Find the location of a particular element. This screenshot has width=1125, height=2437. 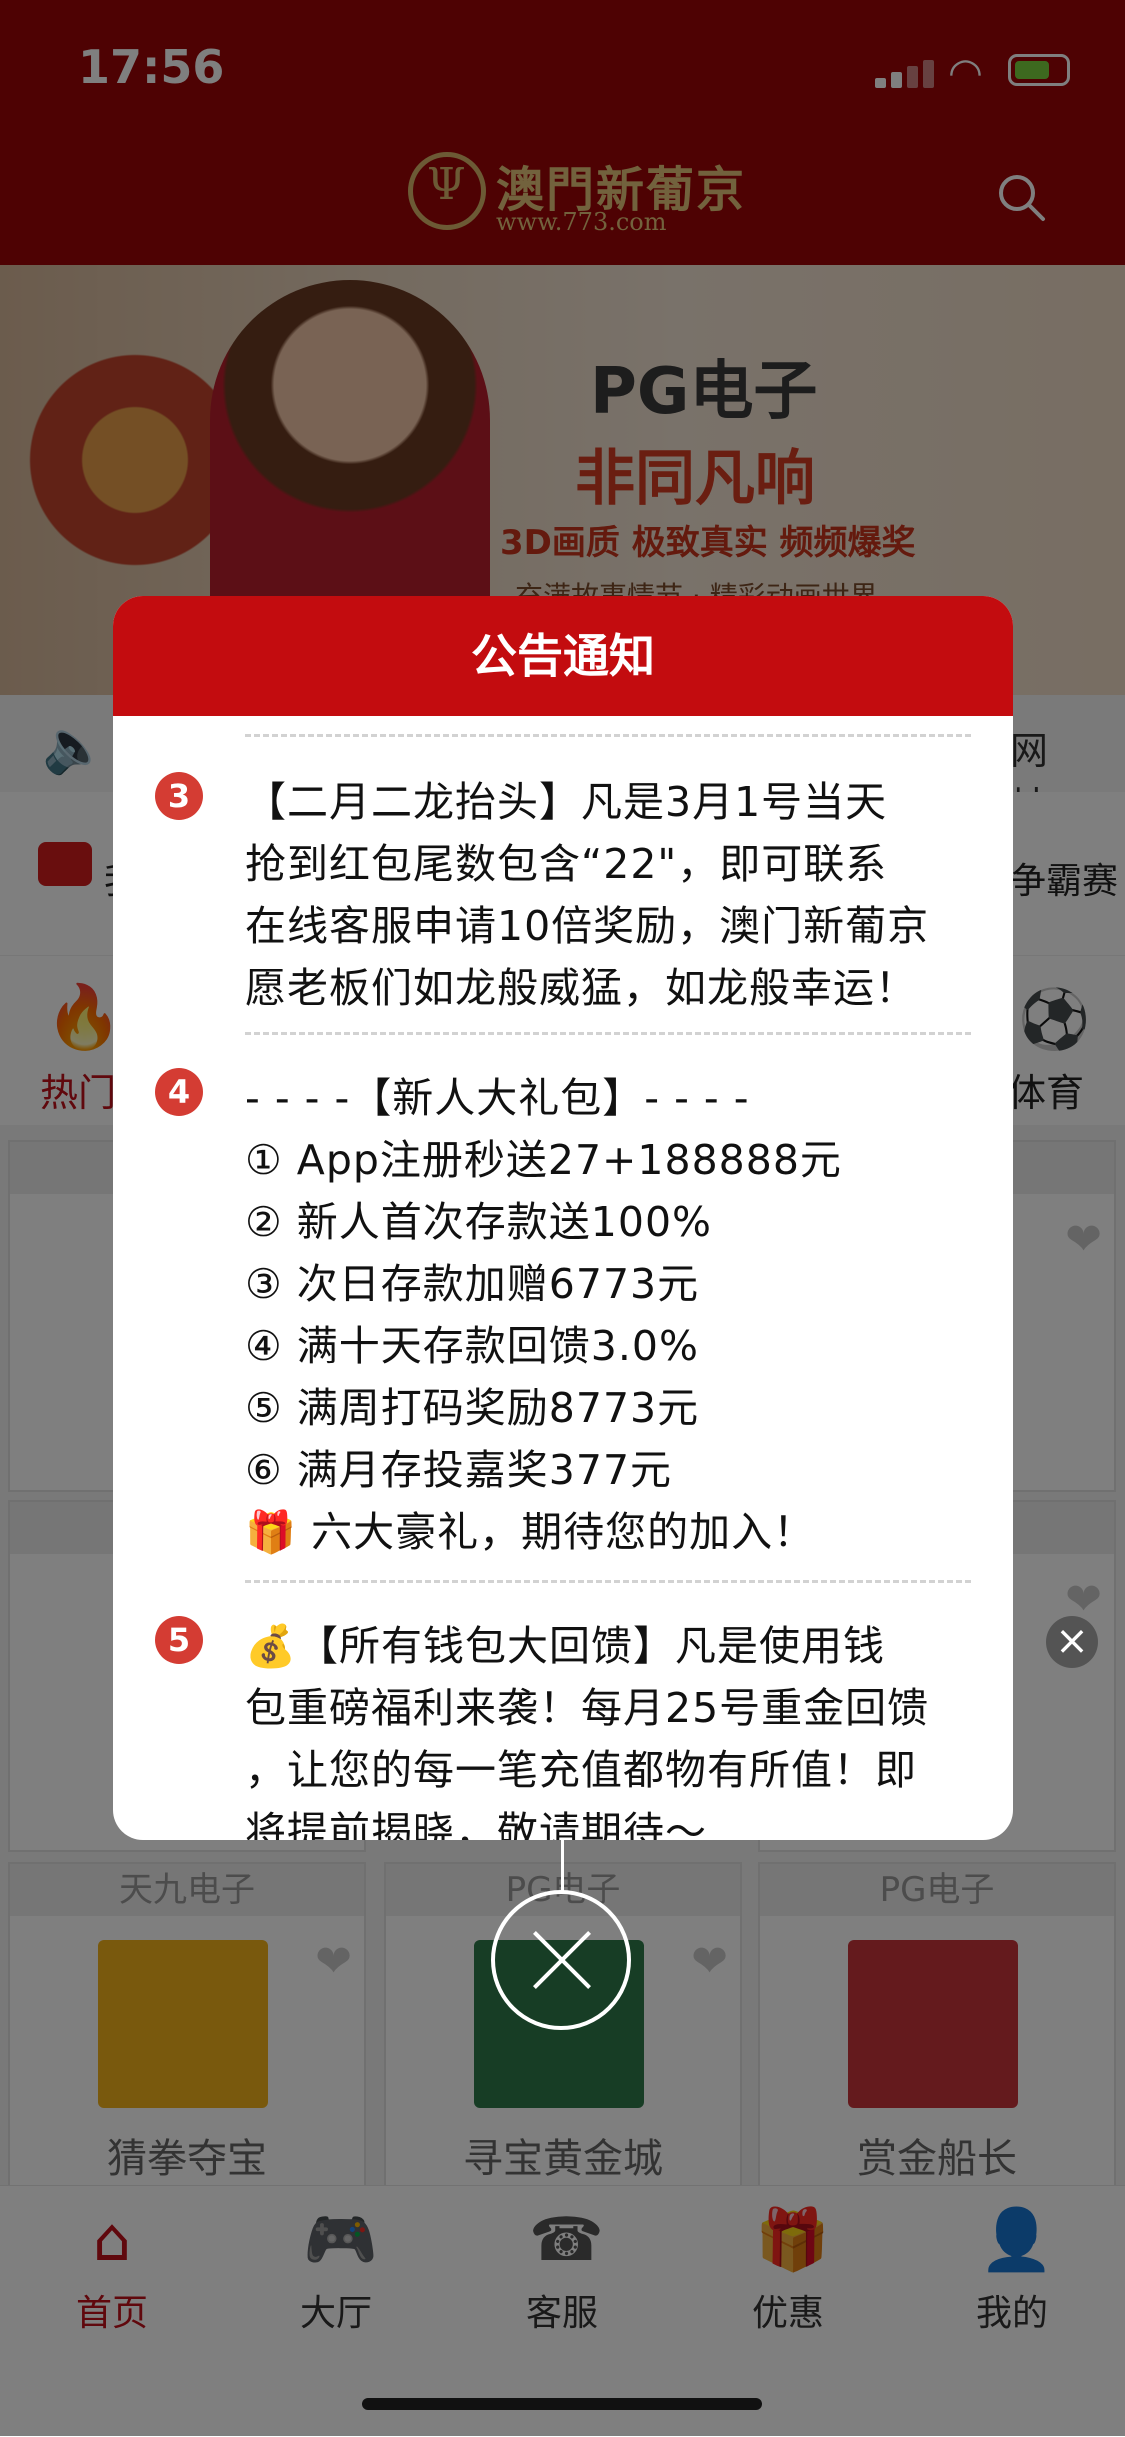

notice-line: 在线客服申请10倍奖励，澳门新葡京 is located at coordinates (587, 926).